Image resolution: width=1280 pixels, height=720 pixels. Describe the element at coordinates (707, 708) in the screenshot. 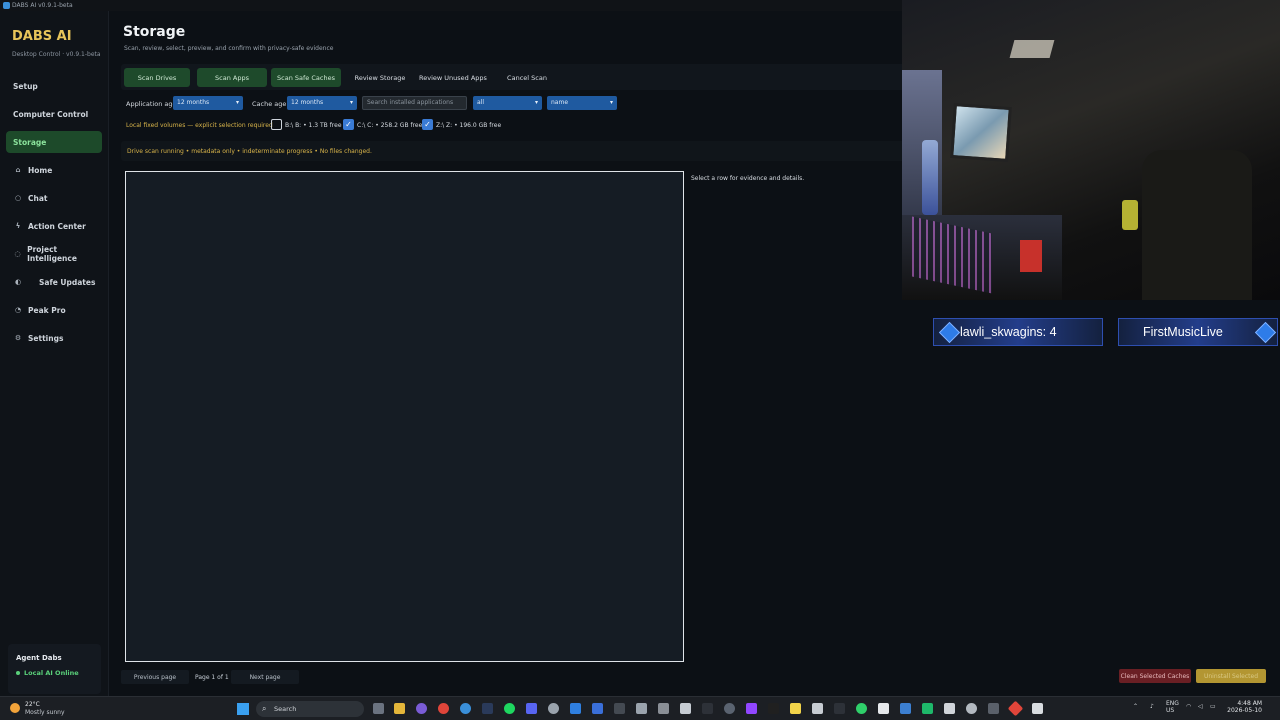

I see `app-icon-dark` at that location.